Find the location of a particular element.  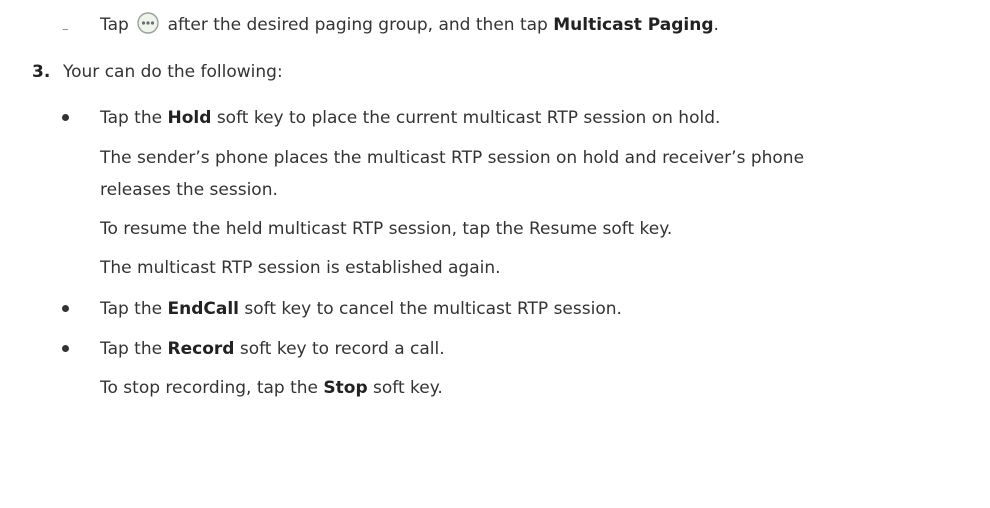

dash-marker: – is located at coordinates (65, 29).